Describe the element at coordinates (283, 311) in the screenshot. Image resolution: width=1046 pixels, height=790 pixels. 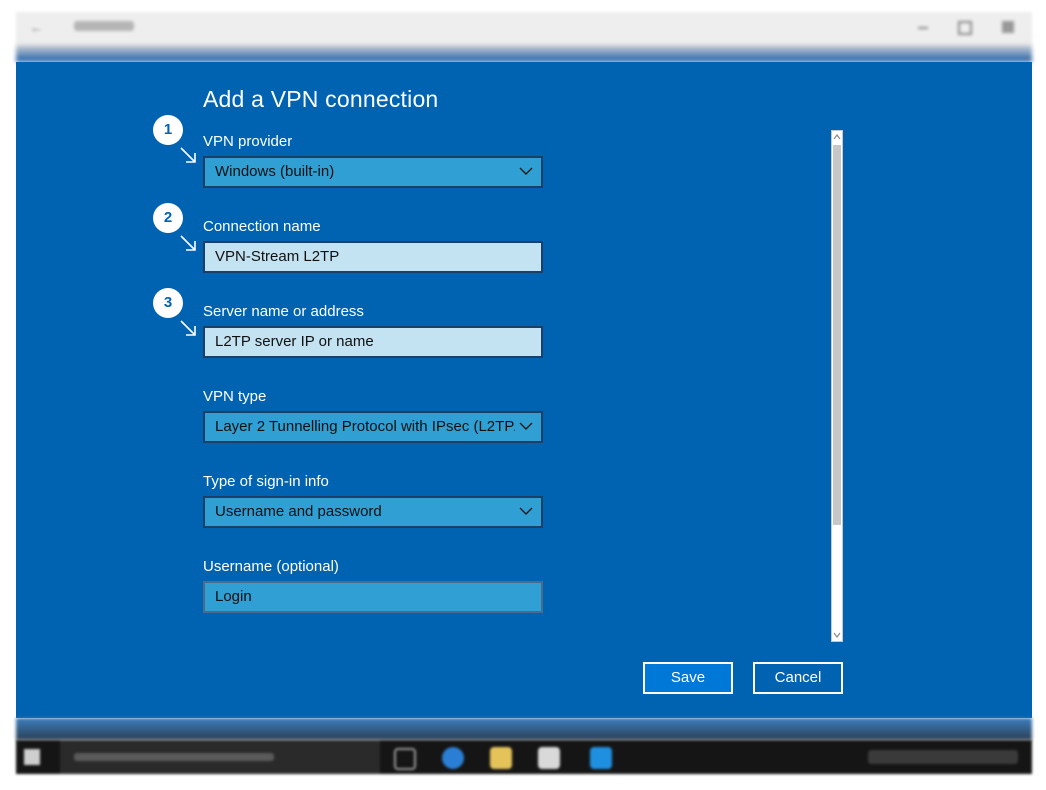
I see `server-label: Server name or address` at that location.